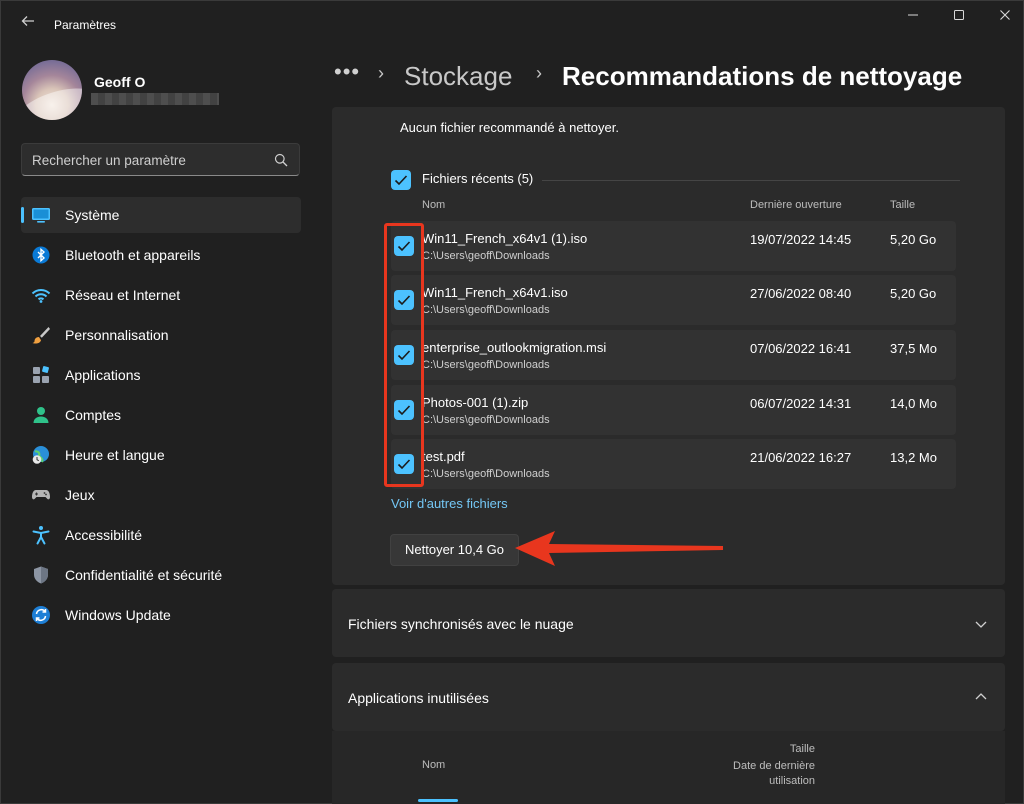 The width and height of the screenshot is (1024, 804). I want to click on close-icon, so click(1003, 17).